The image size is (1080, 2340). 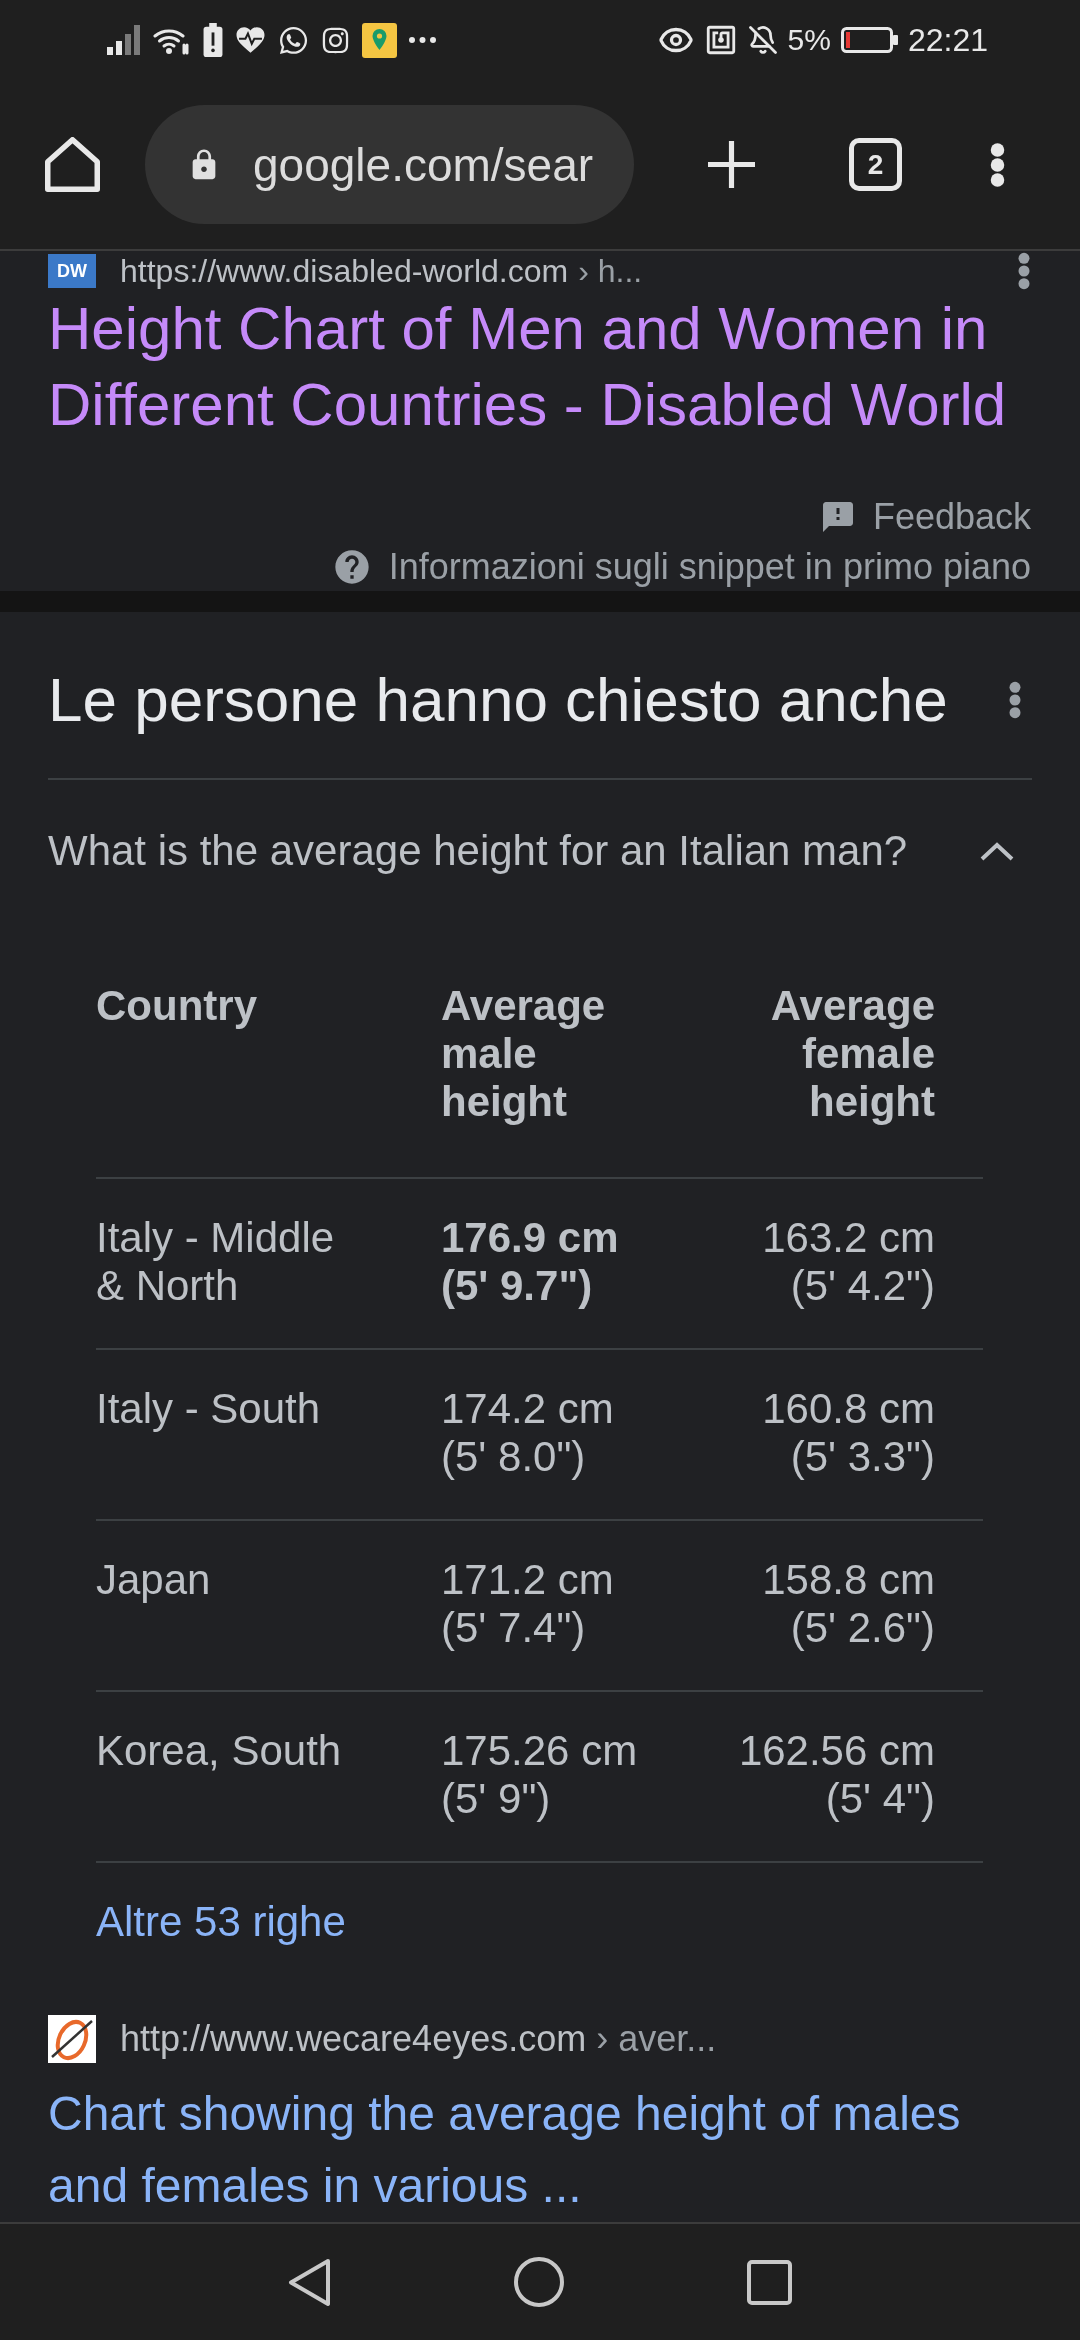 What do you see at coordinates (681, 567) in the screenshot?
I see `snippet-info-link: Informazioni sugli snippet in primo piano` at bounding box center [681, 567].